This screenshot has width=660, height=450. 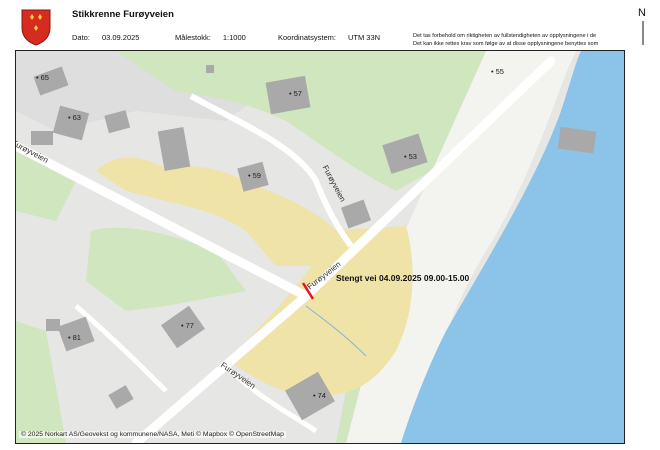 I want to click on address-label: 81, so click(x=74, y=337).